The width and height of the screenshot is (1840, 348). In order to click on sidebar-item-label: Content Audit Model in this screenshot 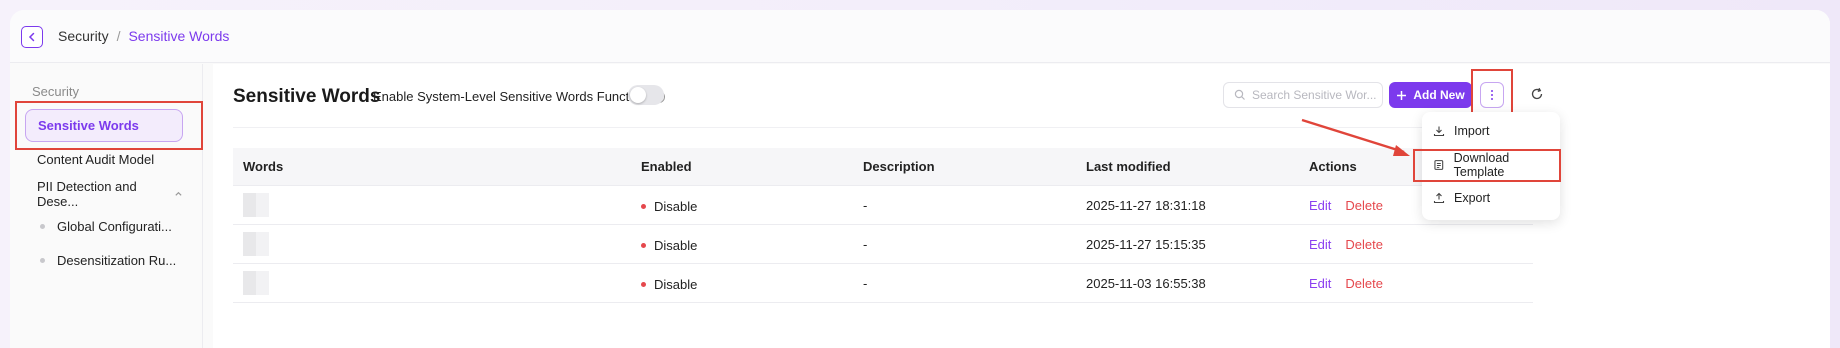, I will do `click(96, 159)`.